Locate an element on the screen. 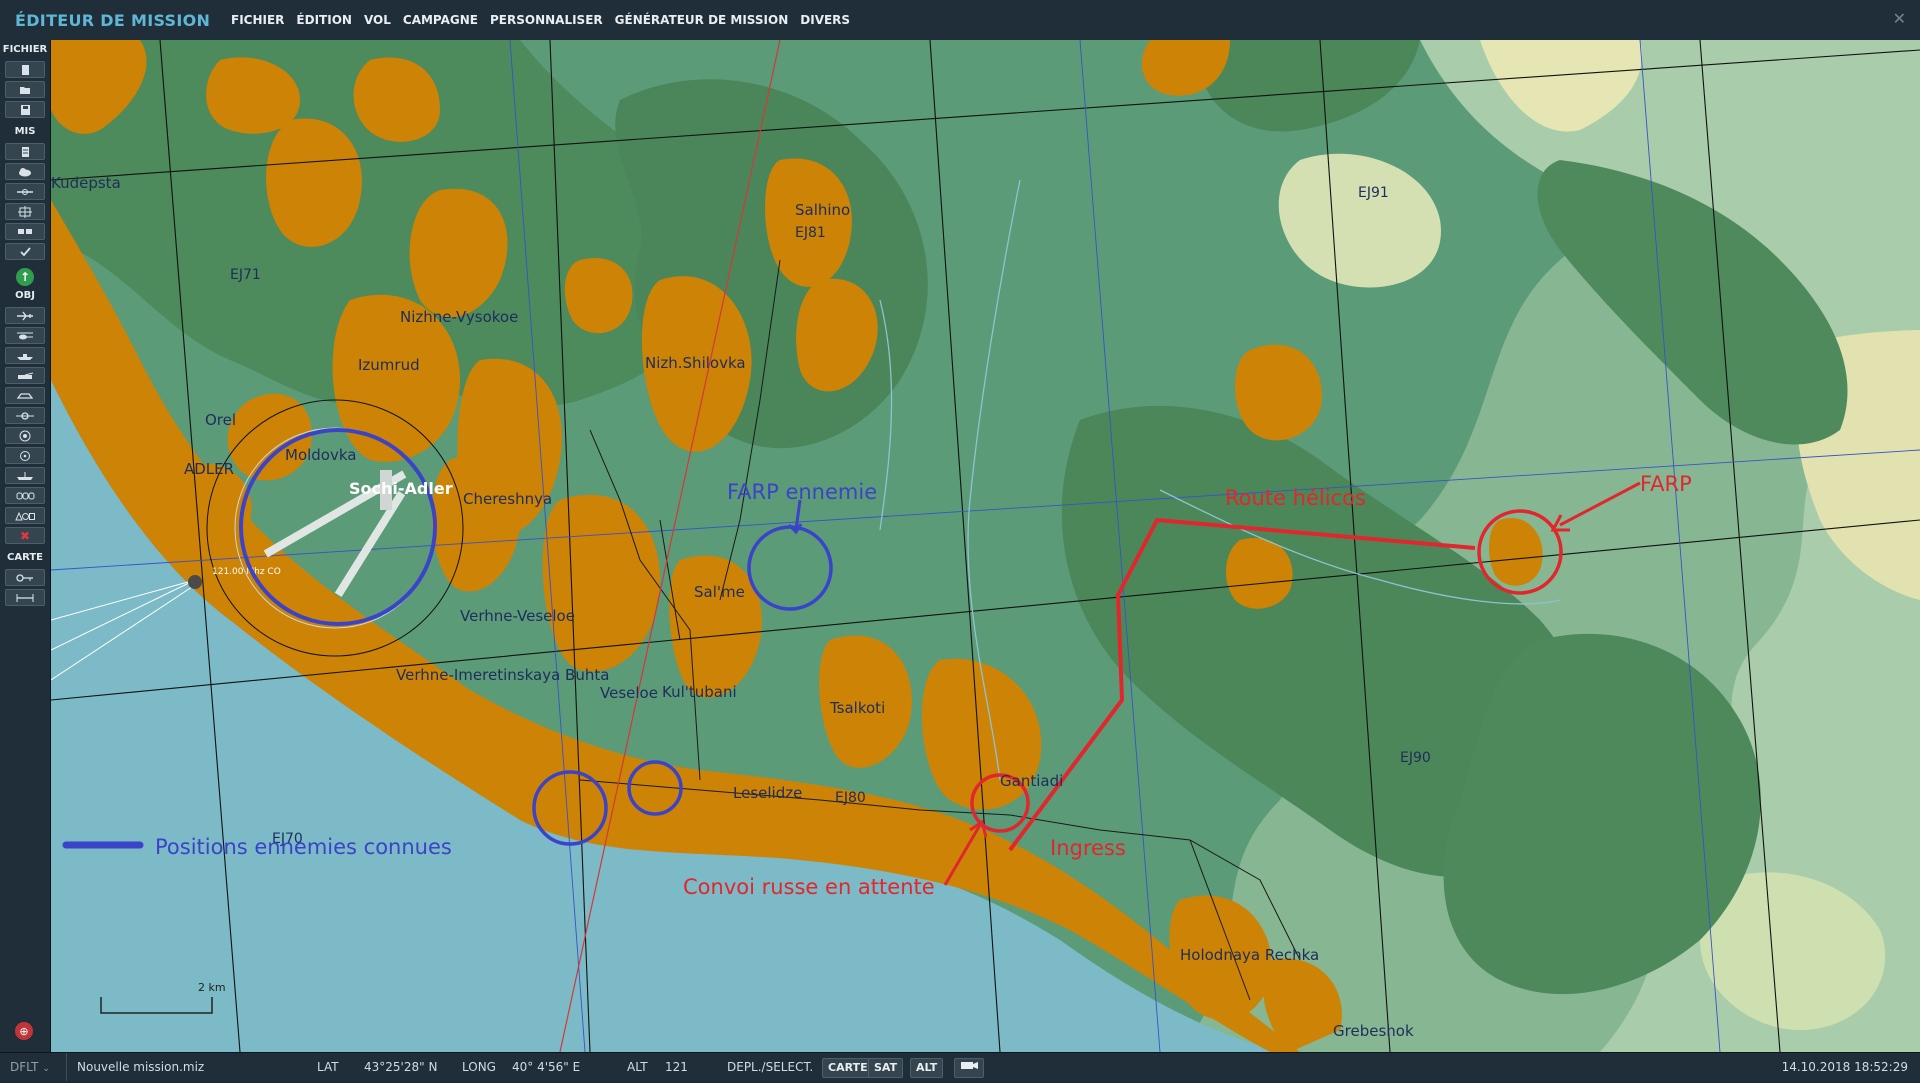 This screenshot has width=1920, height=1083. app-title: ÉDITEUR DE MISSION is located at coordinates (113, 20).